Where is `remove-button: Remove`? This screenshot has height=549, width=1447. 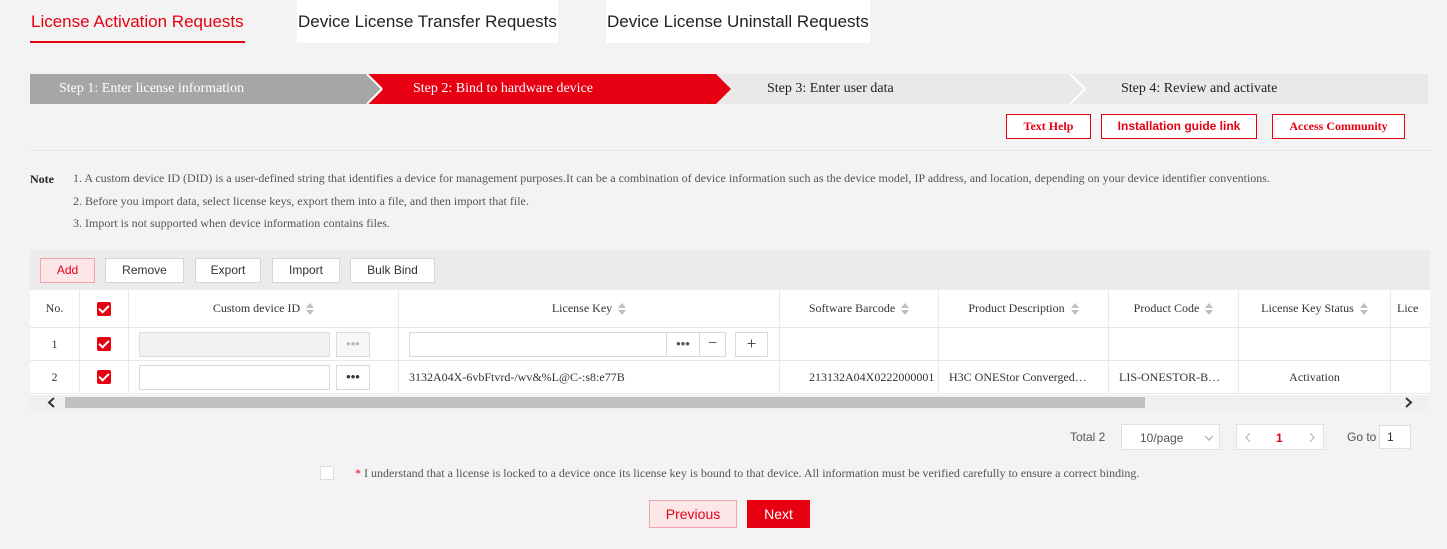 remove-button: Remove is located at coordinates (144, 270).